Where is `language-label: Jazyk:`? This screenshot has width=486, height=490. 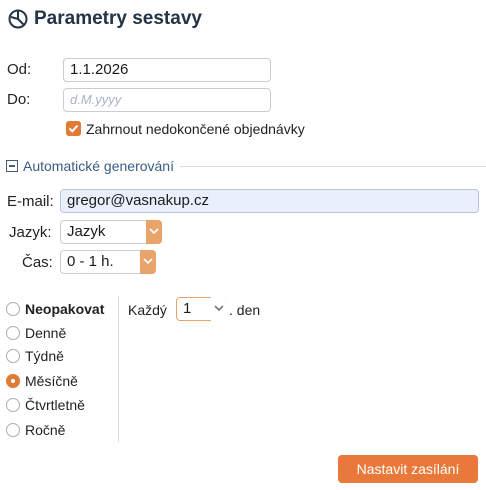 language-label: Jazyk: is located at coordinates (30, 232).